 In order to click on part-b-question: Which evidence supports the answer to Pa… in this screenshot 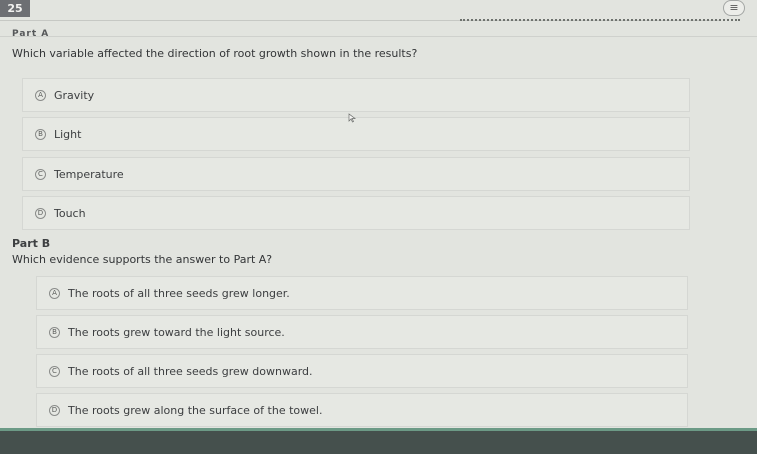, I will do `click(142, 259)`.